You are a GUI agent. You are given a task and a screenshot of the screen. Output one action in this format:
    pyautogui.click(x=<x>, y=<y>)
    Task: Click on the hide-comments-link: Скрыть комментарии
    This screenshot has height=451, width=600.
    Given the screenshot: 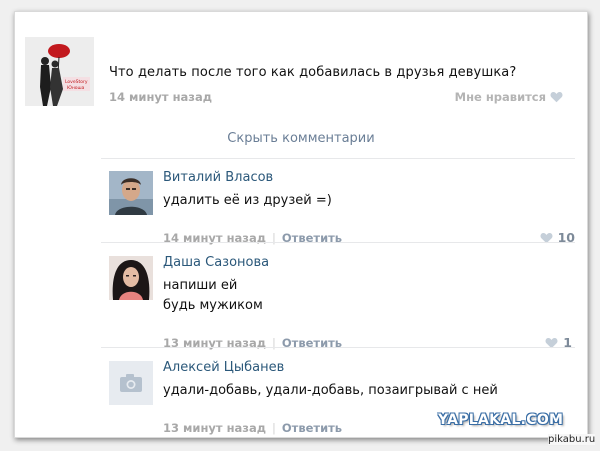 What is the action you would take?
    pyautogui.click(x=301, y=138)
    